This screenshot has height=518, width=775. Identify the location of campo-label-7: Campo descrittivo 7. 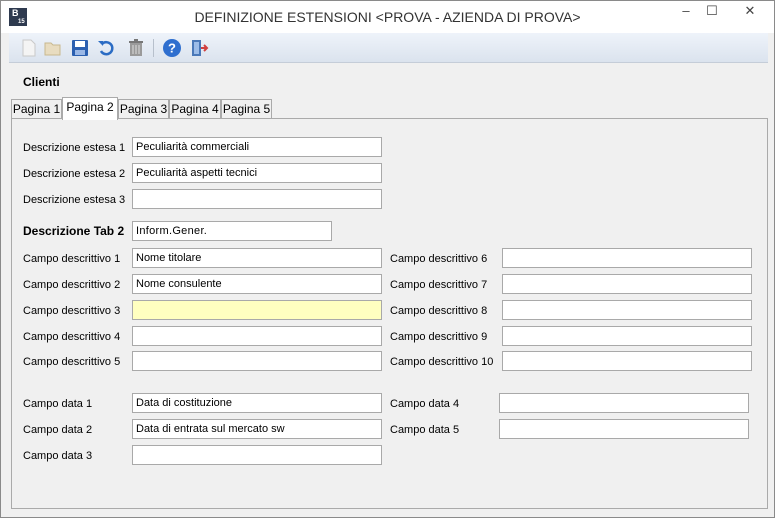
(439, 285).